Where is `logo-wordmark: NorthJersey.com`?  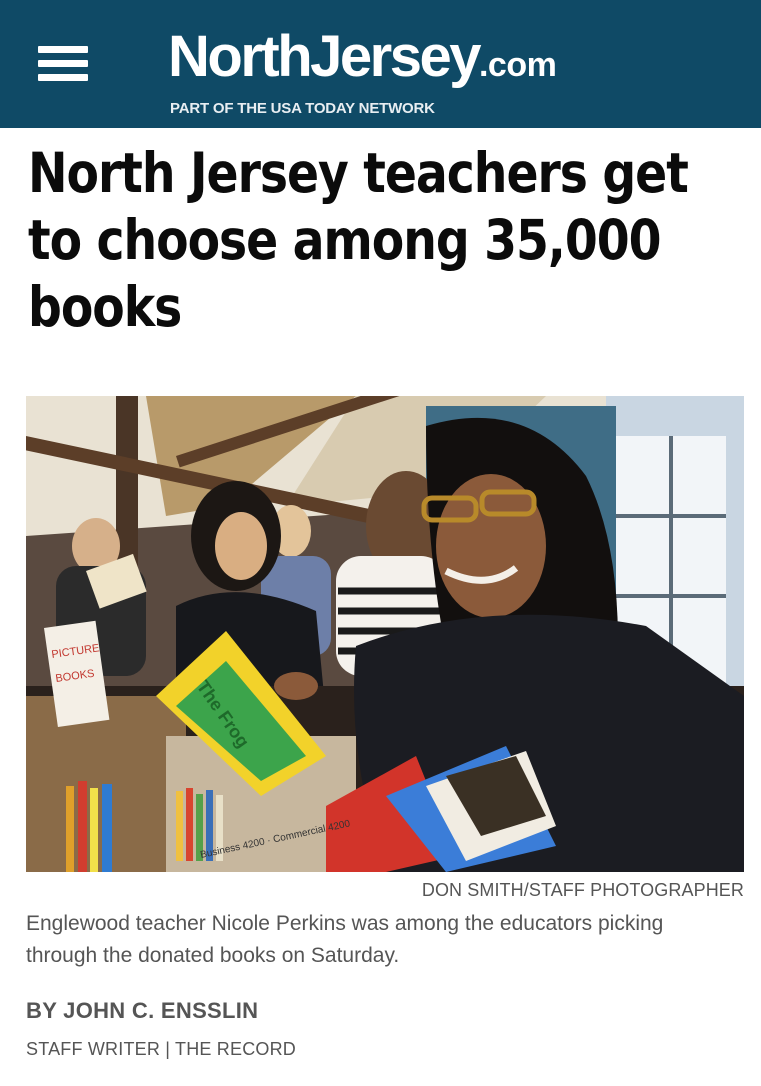 logo-wordmark: NorthJersey.com is located at coordinates (362, 61).